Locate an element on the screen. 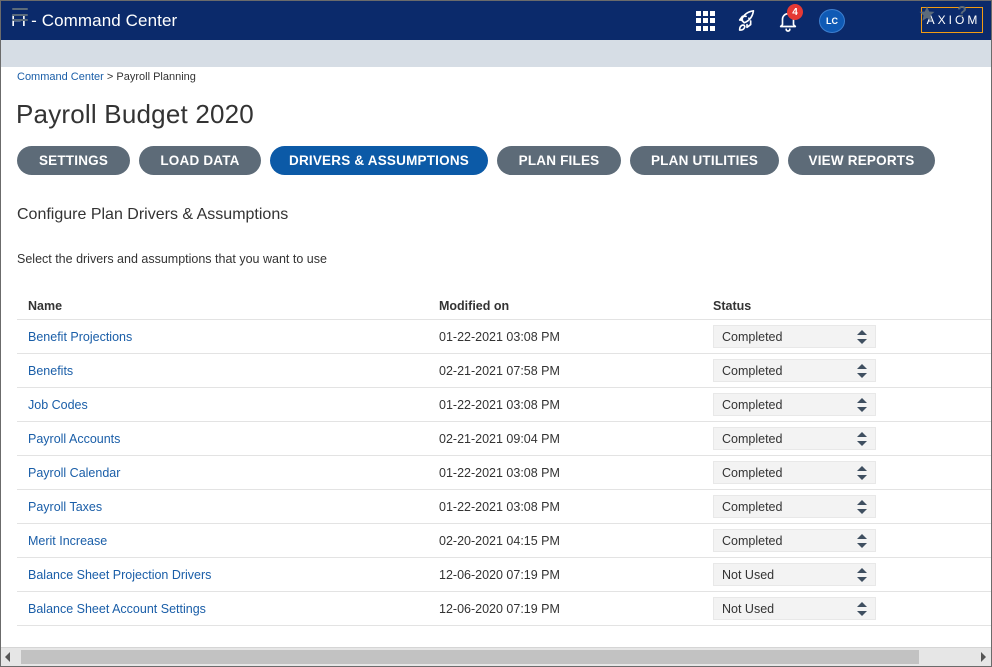 The width and height of the screenshot is (992, 667). section-title: Configure Plan Drivers & Assumptions is located at coordinates (153, 214).